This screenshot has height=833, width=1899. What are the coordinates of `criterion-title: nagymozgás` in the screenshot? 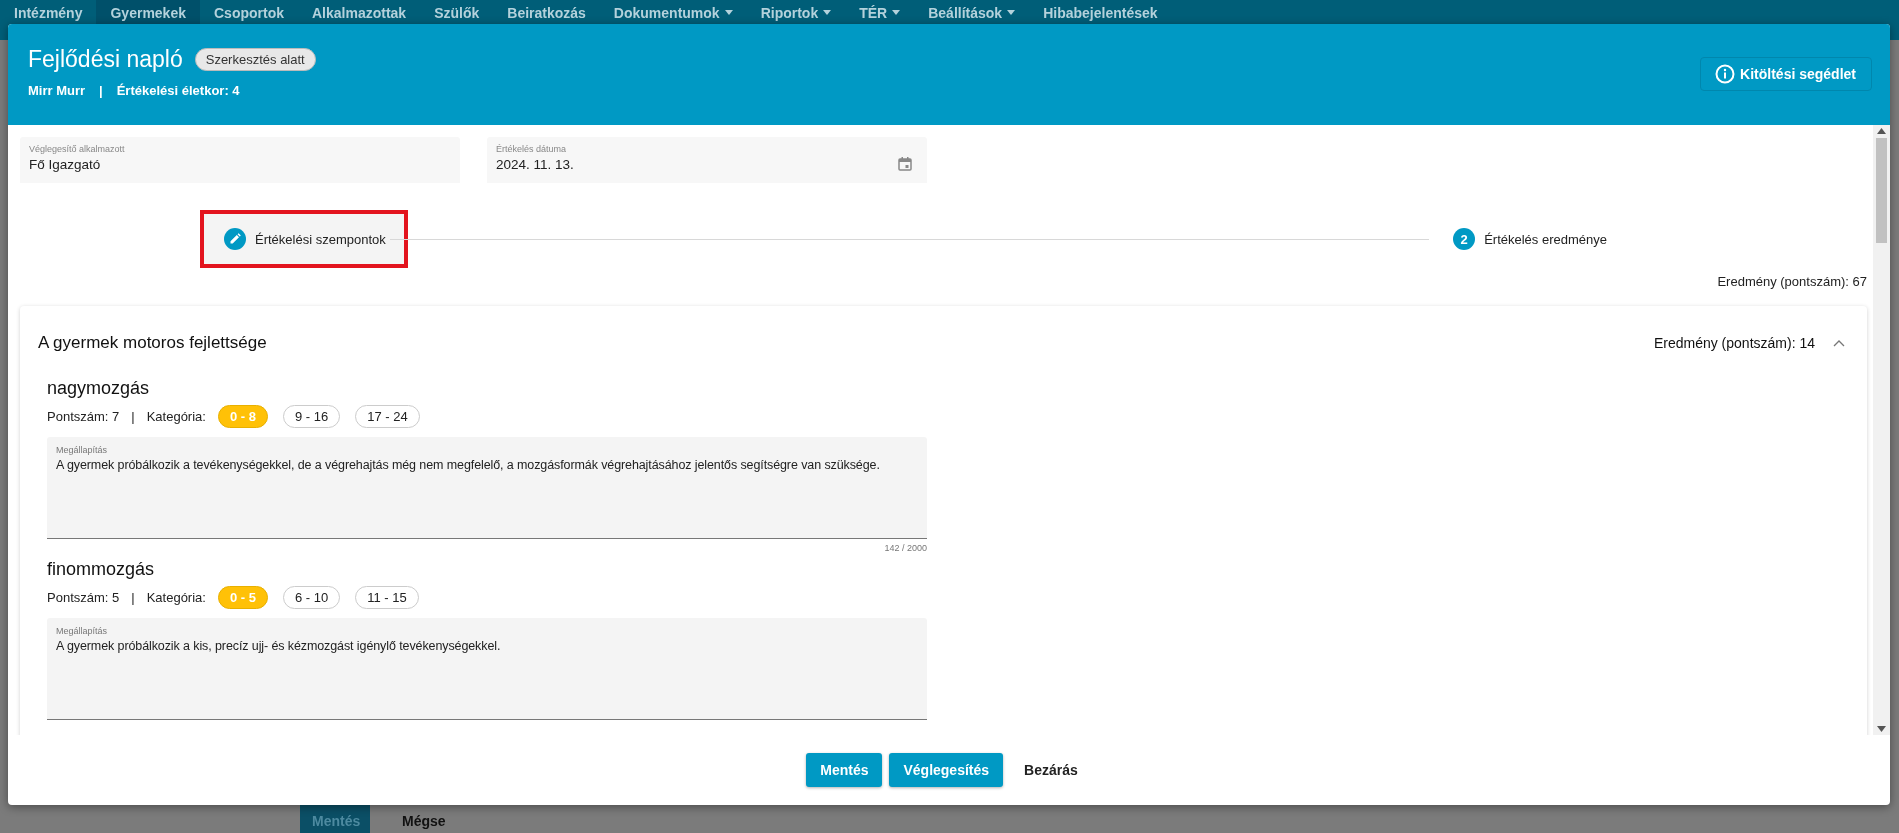 It's located at (99, 388).